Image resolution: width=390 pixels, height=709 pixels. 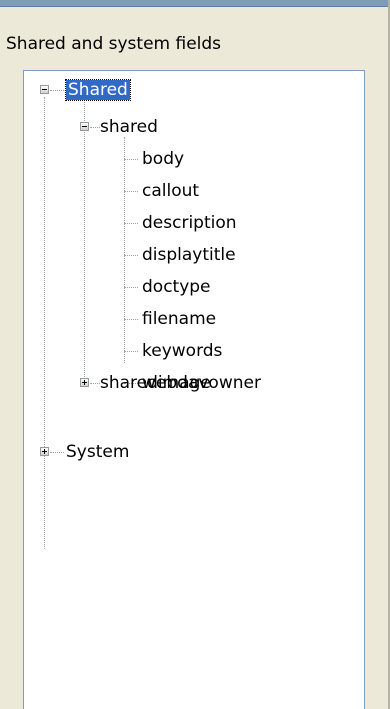 What do you see at coordinates (114, 44) in the screenshot?
I see `panel-label: Shared and system fields` at bounding box center [114, 44].